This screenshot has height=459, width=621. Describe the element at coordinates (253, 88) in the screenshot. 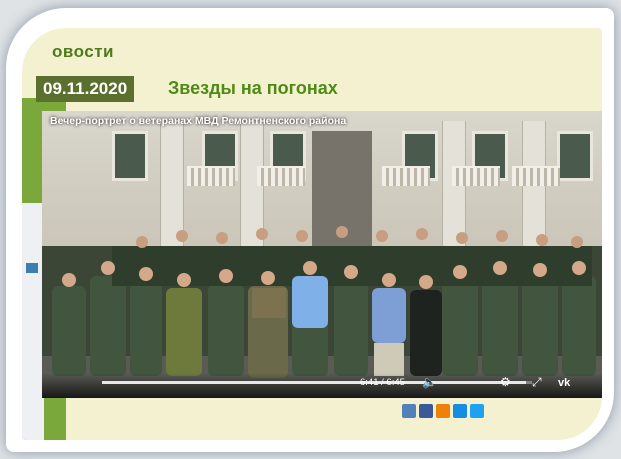

I see `article-title: Звезды на погонах` at that location.